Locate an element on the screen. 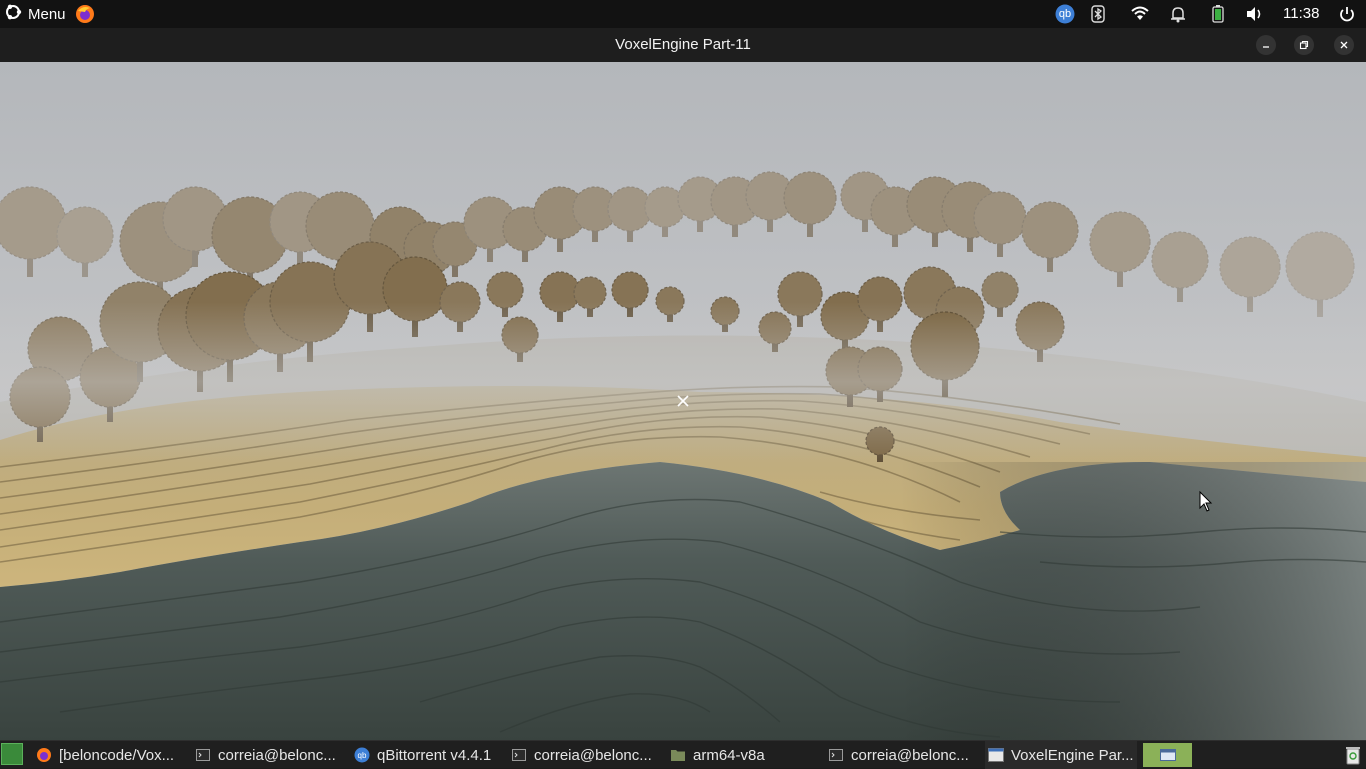 This screenshot has width=1366, height=769. taskbar-item-qbittorrent: qb qBittorrent v4.4.1 is located at coordinates (430, 755).